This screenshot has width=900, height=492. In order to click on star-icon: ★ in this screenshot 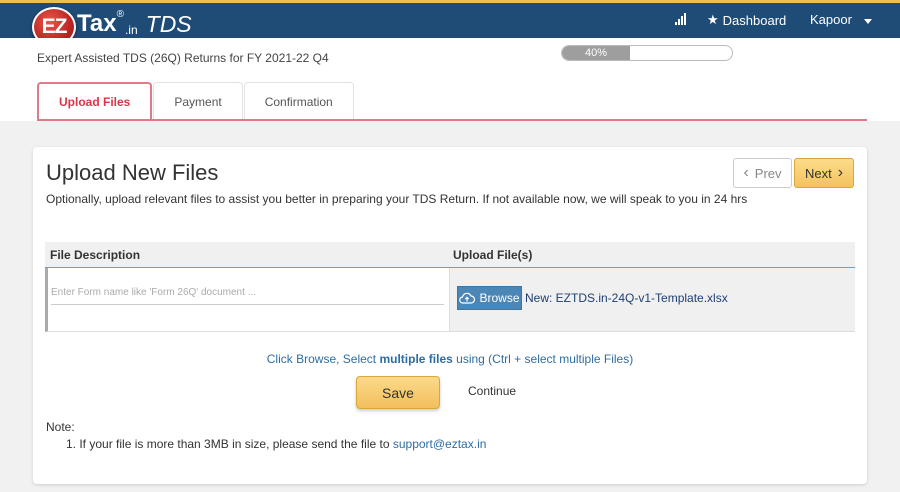, I will do `click(713, 19)`.